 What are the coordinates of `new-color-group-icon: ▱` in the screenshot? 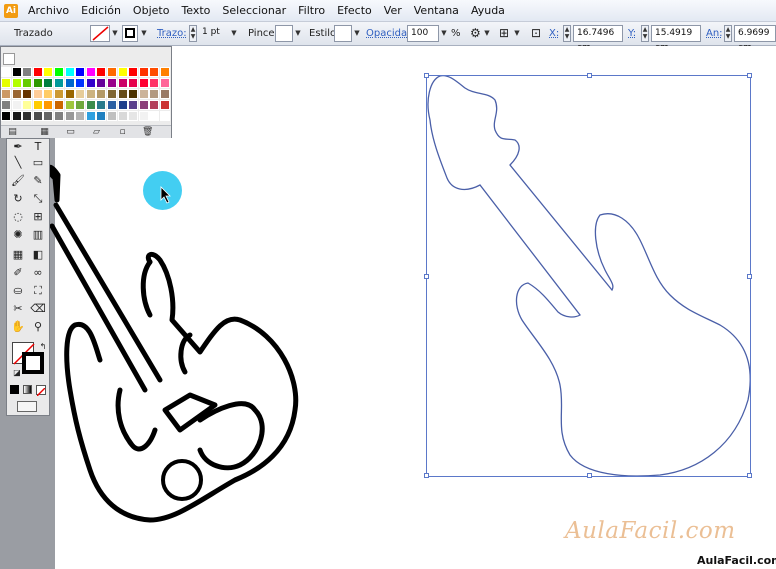 It's located at (96, 132).